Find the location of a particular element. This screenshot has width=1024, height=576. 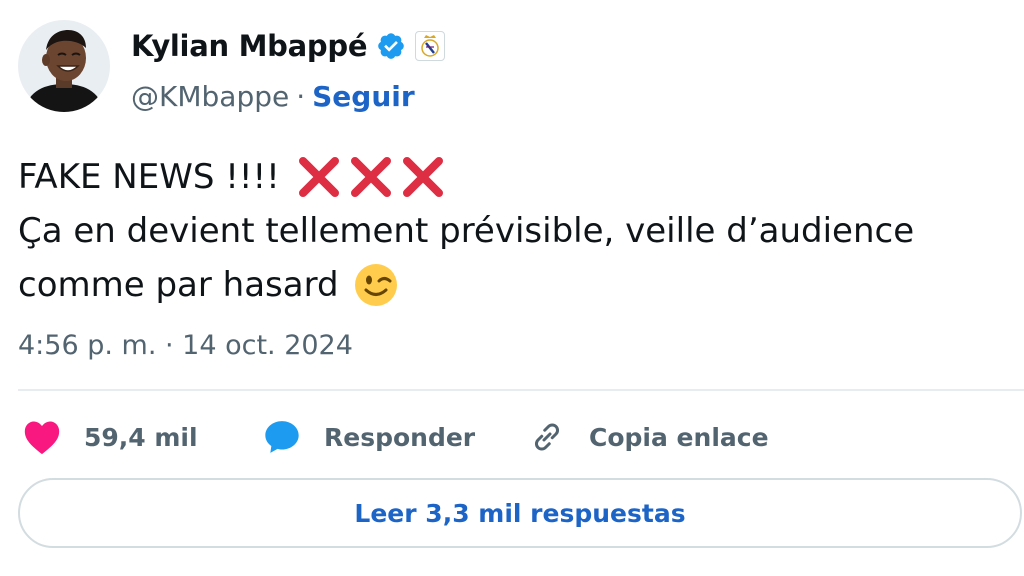

heart-icon is located at coordinates (42, 437).